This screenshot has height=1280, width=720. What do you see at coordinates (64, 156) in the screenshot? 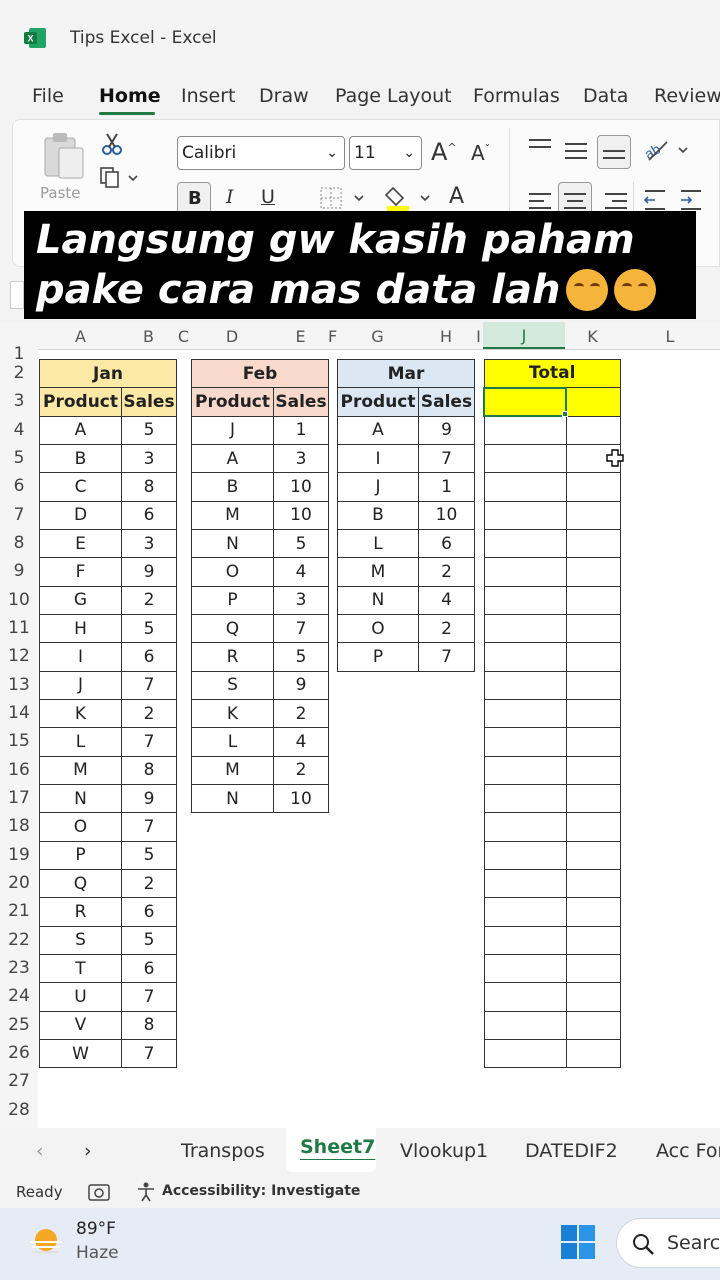
I see `paste-icon` at bounding box center [64, 156].